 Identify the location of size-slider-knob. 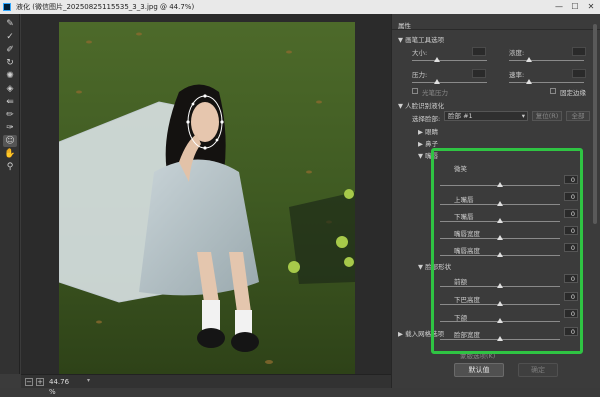
(437, 59).